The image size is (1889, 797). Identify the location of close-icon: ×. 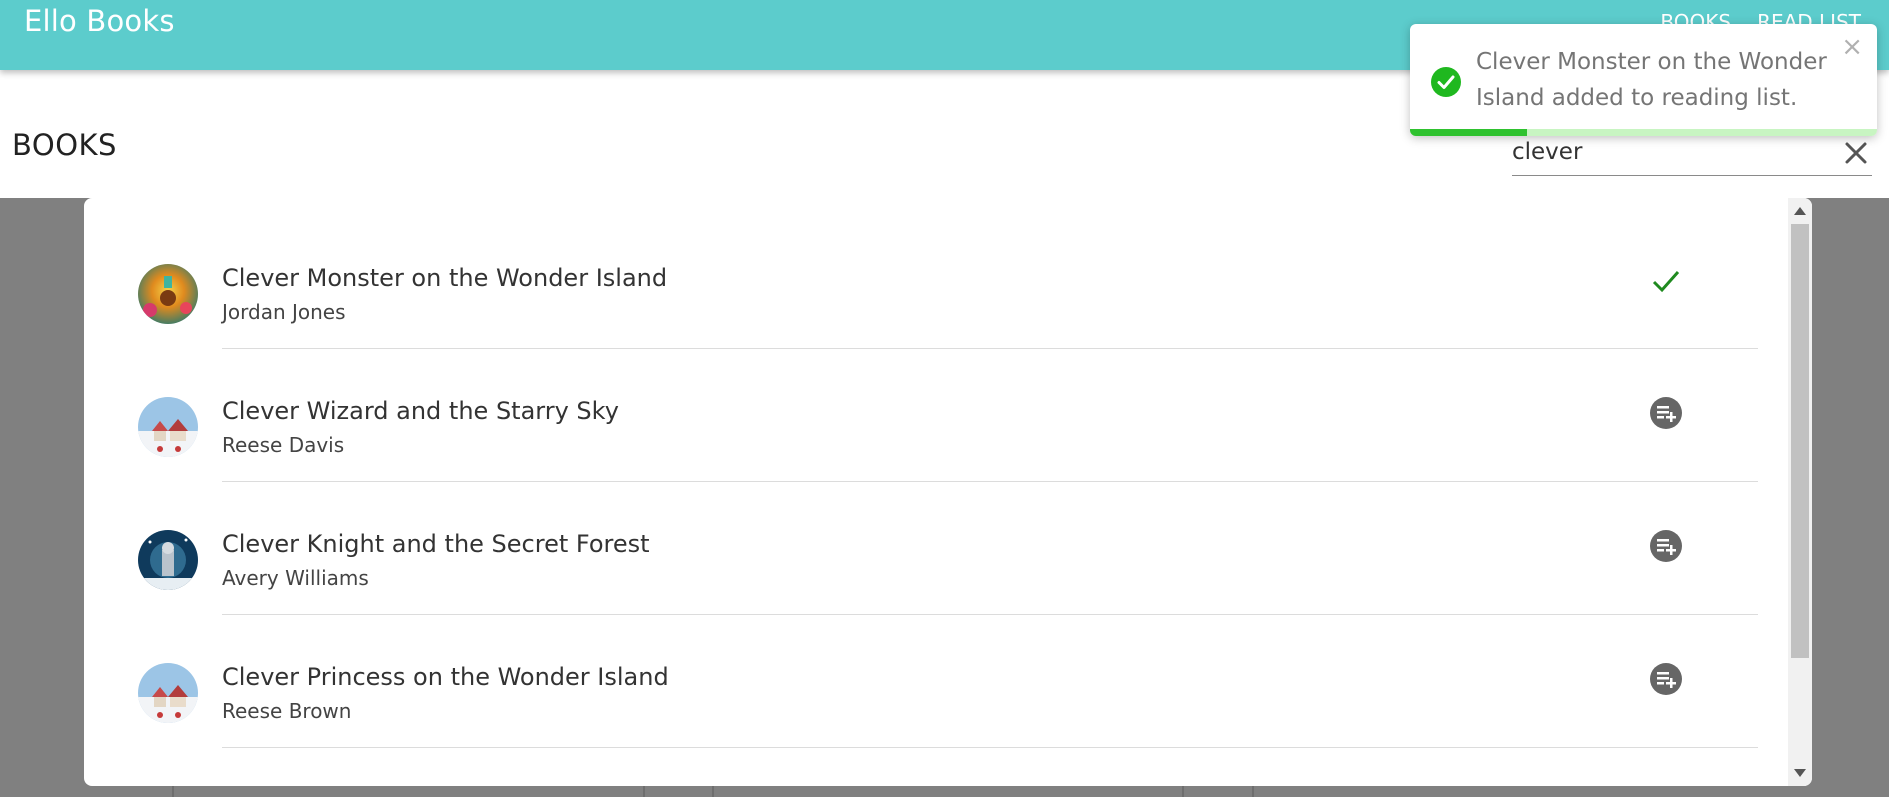
(1852, 47).